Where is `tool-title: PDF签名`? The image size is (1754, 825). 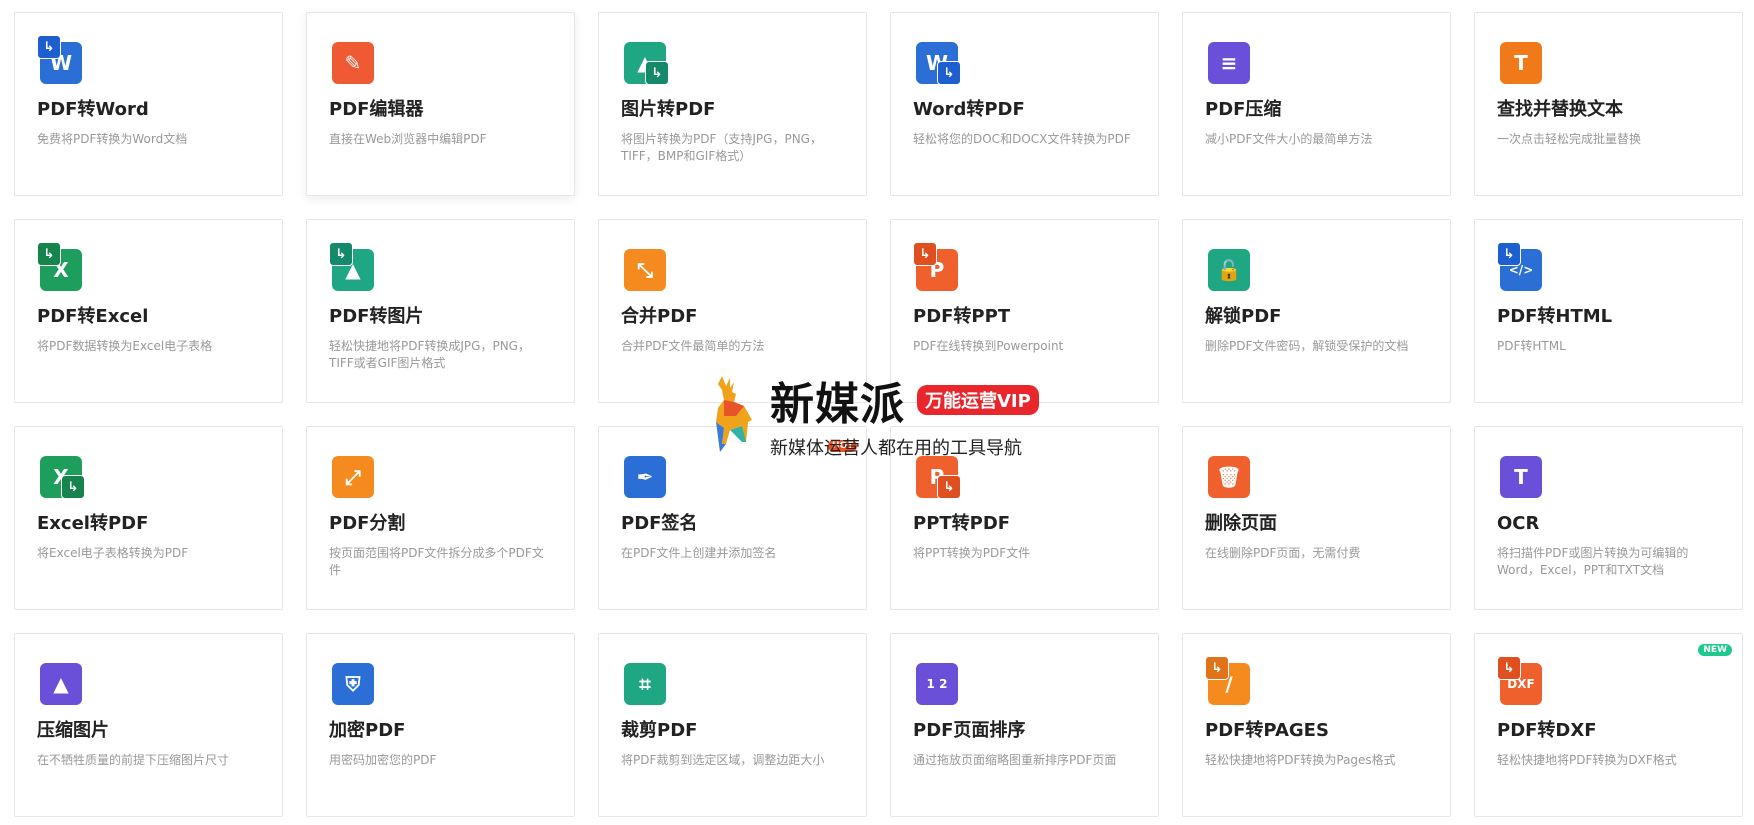
tool-title: PDF签名 is located at coordinates (659, 523).